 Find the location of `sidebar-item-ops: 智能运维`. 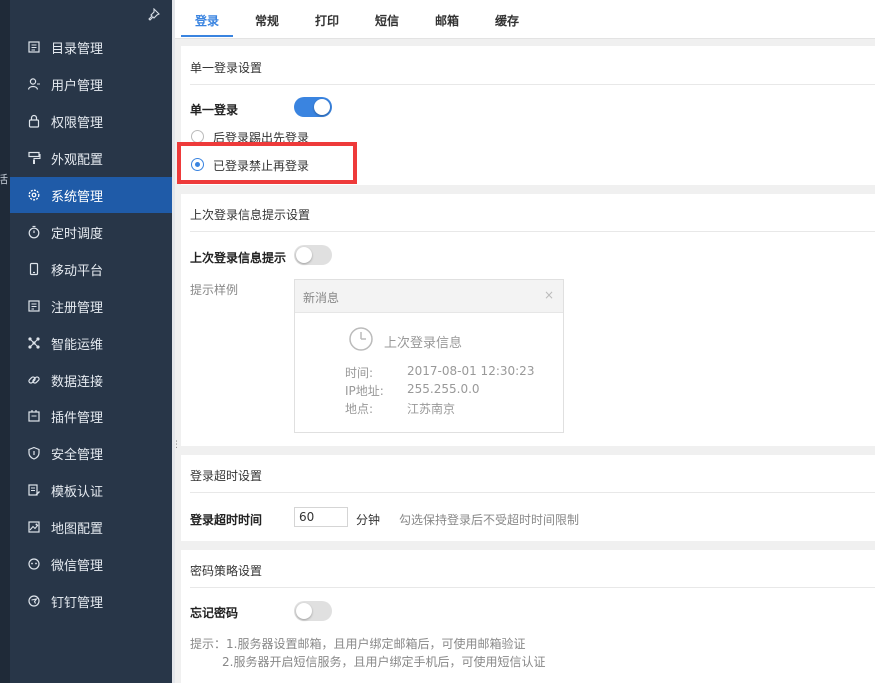

sidebar-item-ops: 智能运维 is located at coordinates (91, 343).